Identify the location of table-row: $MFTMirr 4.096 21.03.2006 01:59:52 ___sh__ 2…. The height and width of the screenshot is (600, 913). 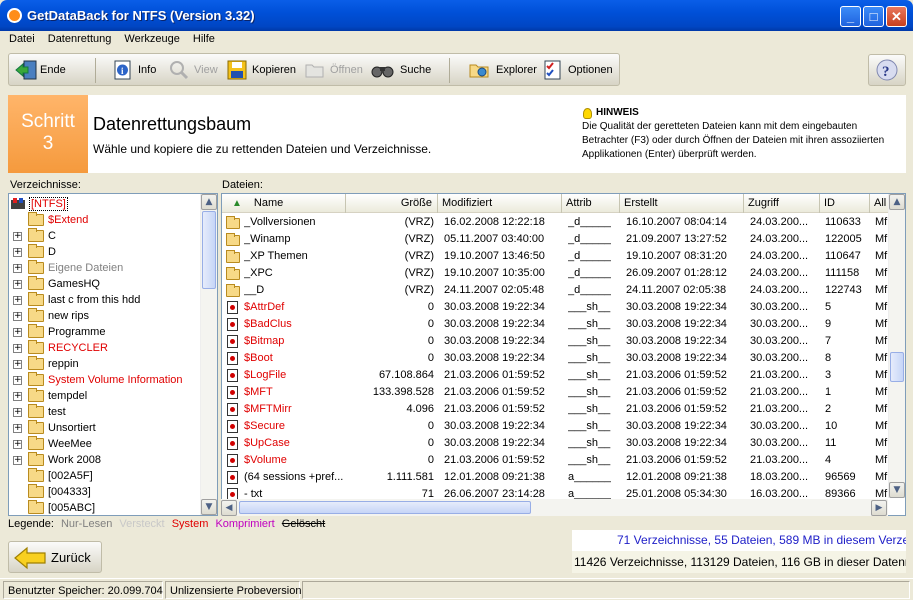
(556, 409).